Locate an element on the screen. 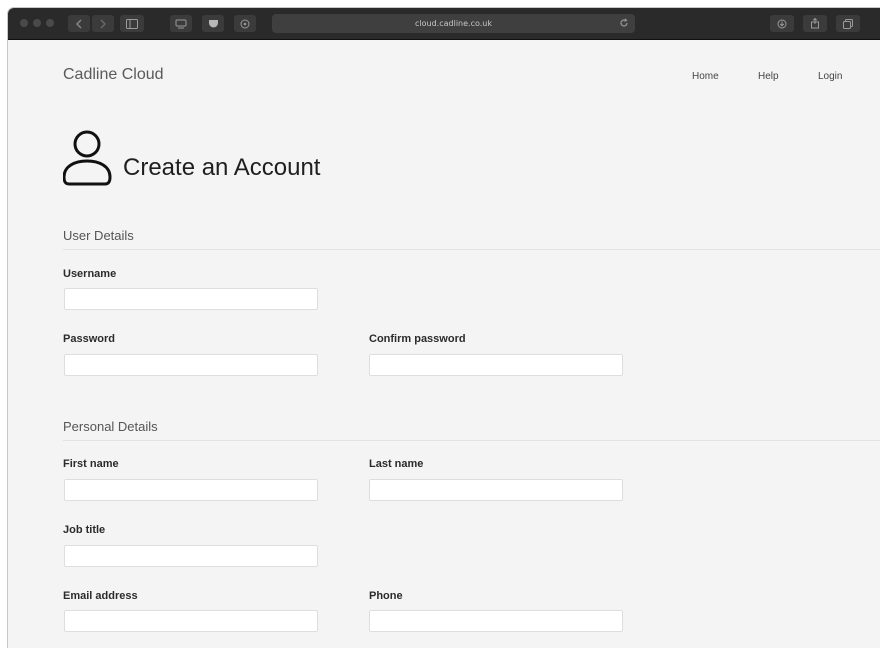 The height and width of the screenshot is (648, 880). share-icon is located at coordinates (815, 23).